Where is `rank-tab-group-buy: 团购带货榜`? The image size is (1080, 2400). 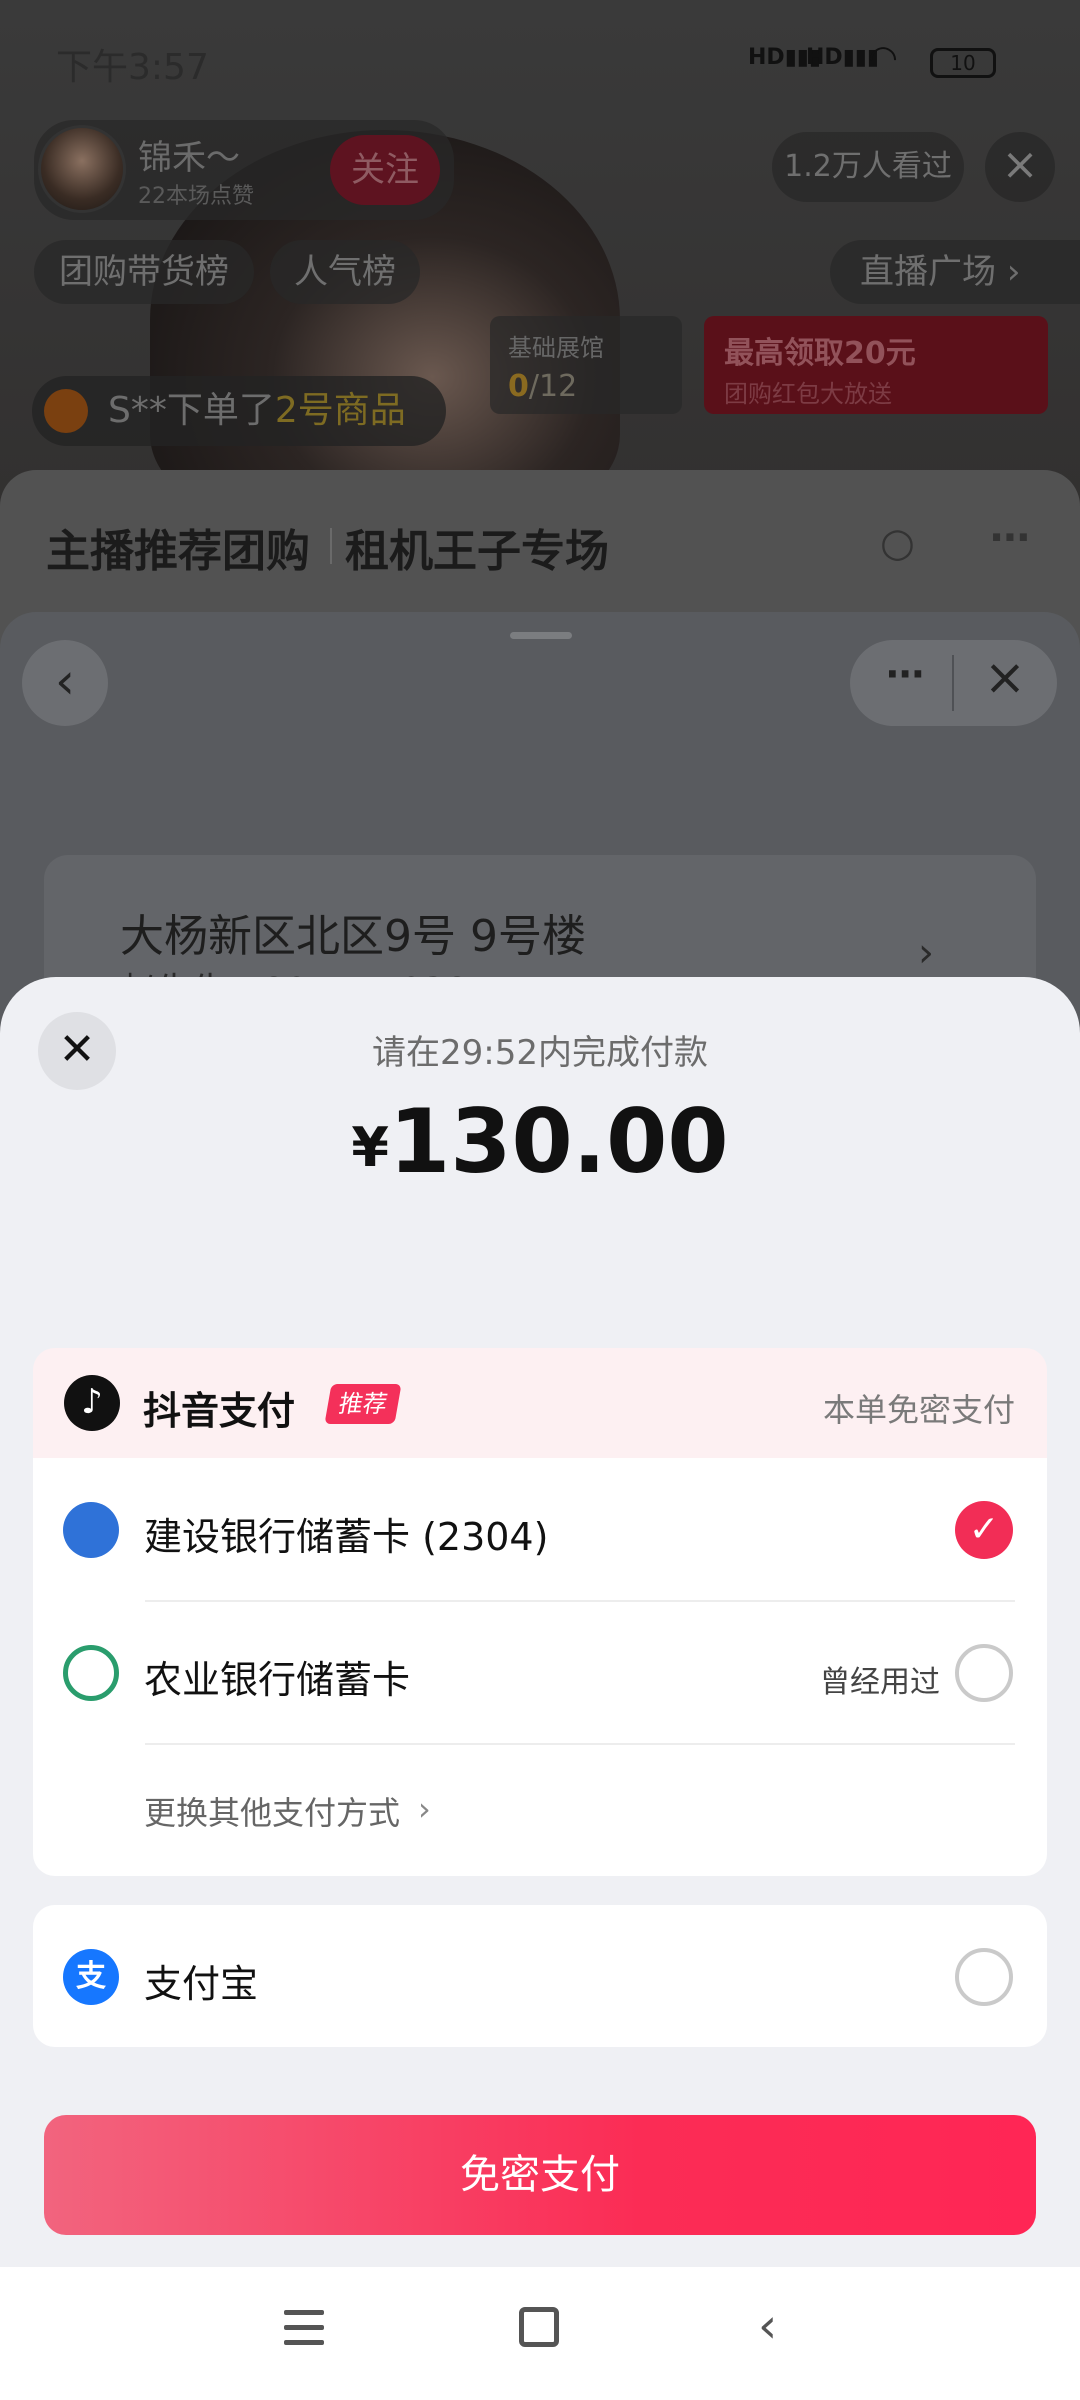 rank-tab-group-buy: 团购带货榜 is located at coordinates (144, 272).